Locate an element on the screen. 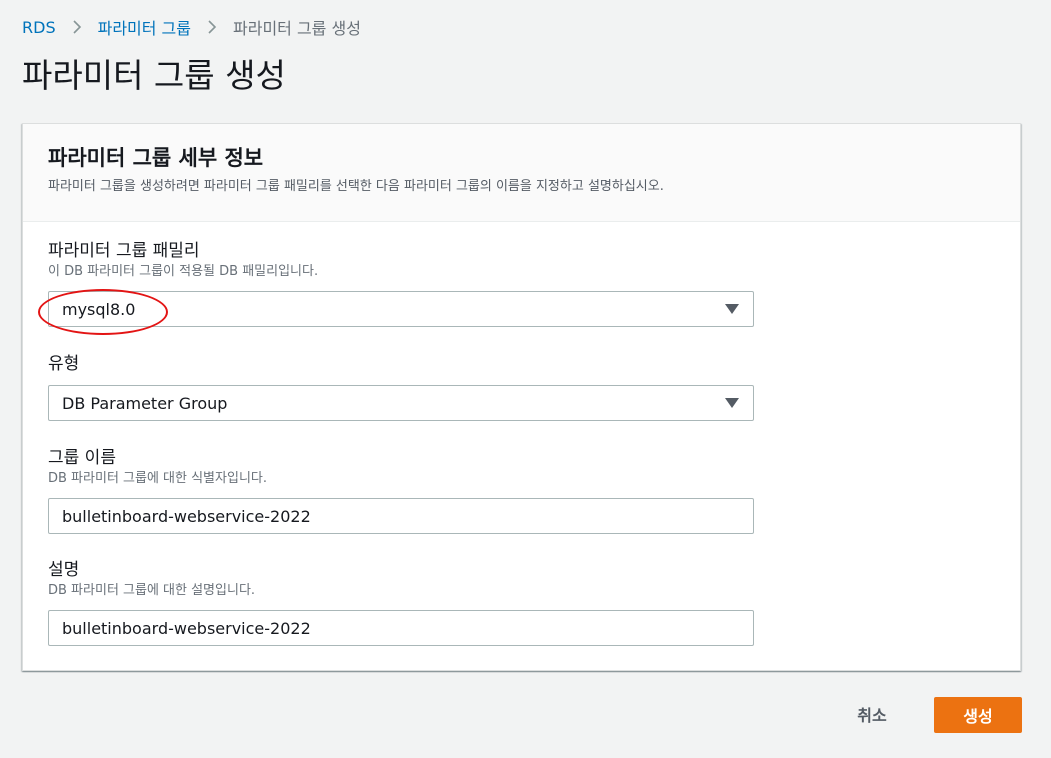  family-select: mysql8.0 is located at coordinates (396, 312).